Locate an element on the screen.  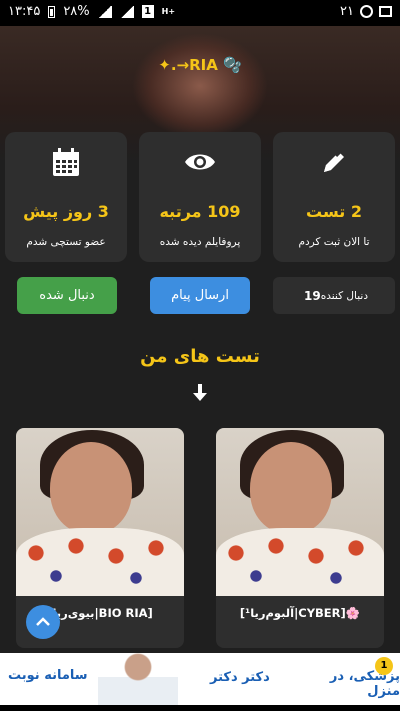
status-bar: ۱۳:۴۵ ۲۸% 1 H+ ۲۱ is located at coordinates (200, 13).